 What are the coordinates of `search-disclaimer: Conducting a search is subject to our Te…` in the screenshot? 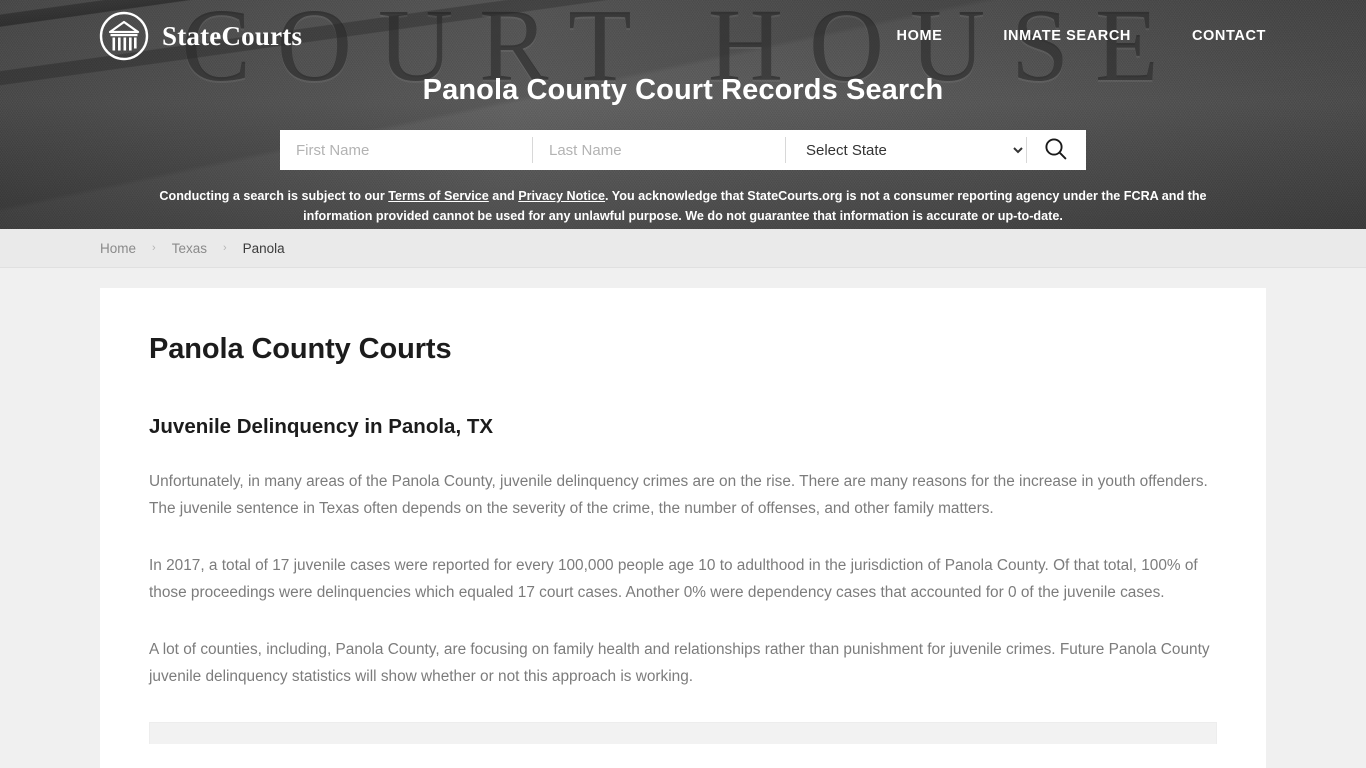 It's located at (683, 206).